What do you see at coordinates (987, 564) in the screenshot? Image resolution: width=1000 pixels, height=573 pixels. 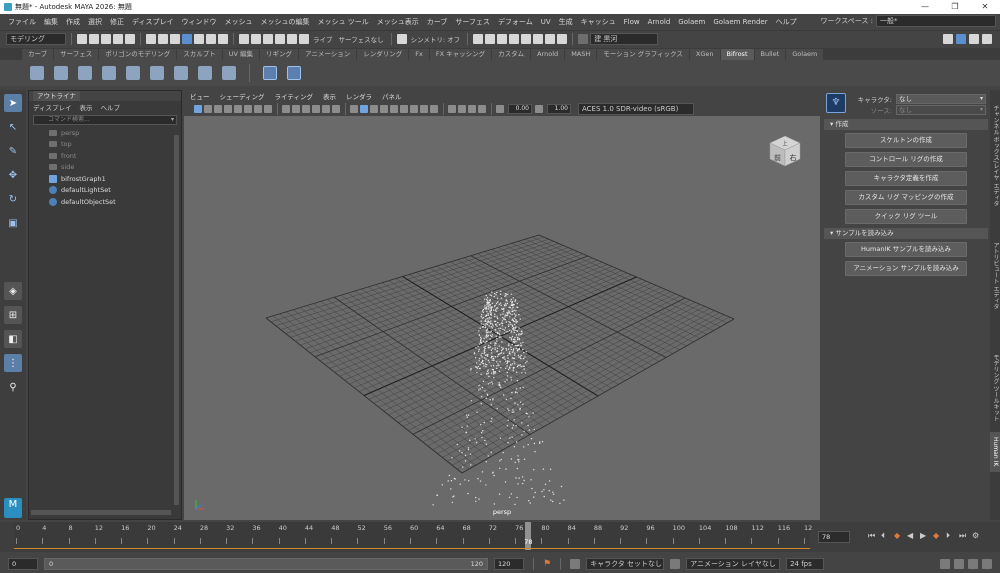 I see `settings-icon` at bounding box center [987, 564].